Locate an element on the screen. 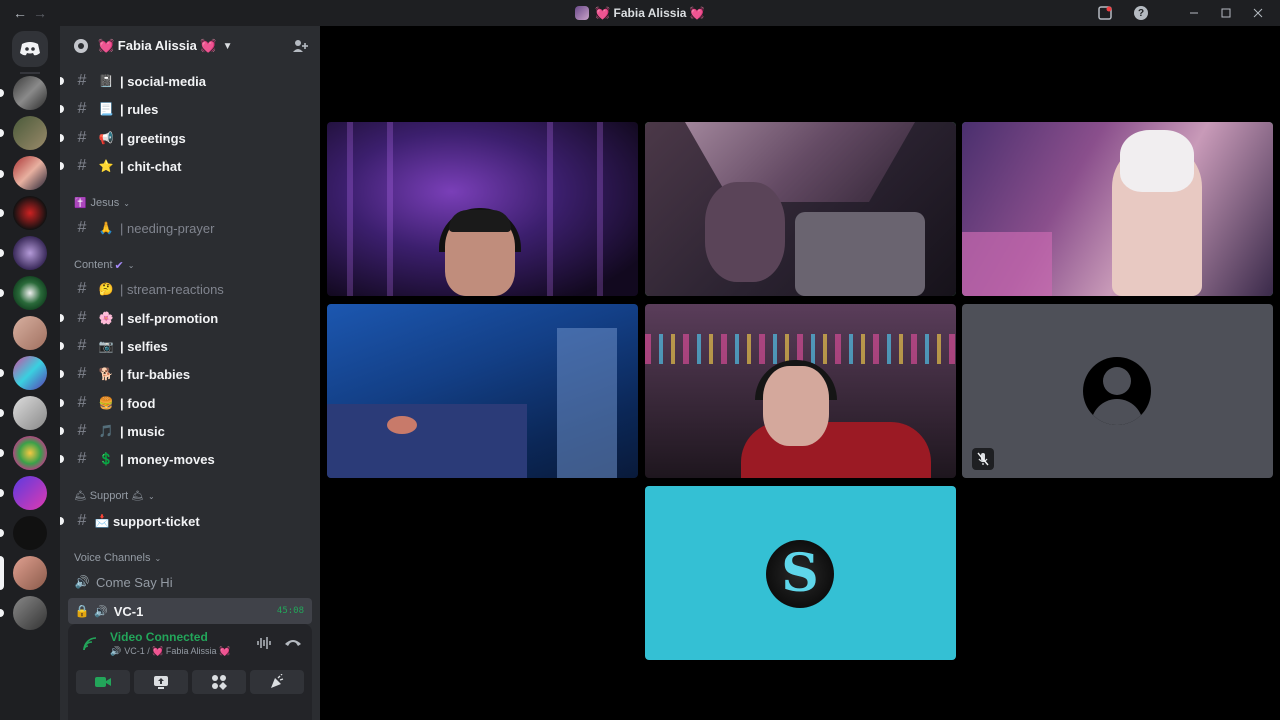  rail-separator is located at coordinates (30, 73).